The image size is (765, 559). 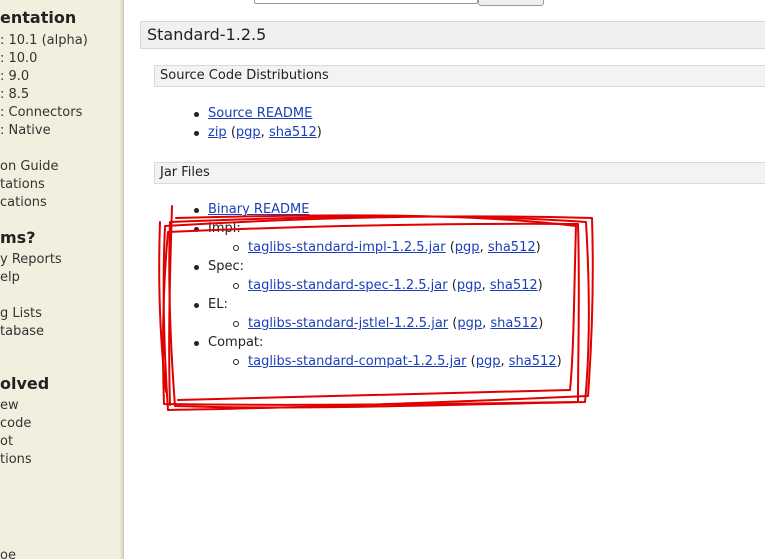 I want to click on sidebar-item-specifications: cations, so click(x=23, y=202).